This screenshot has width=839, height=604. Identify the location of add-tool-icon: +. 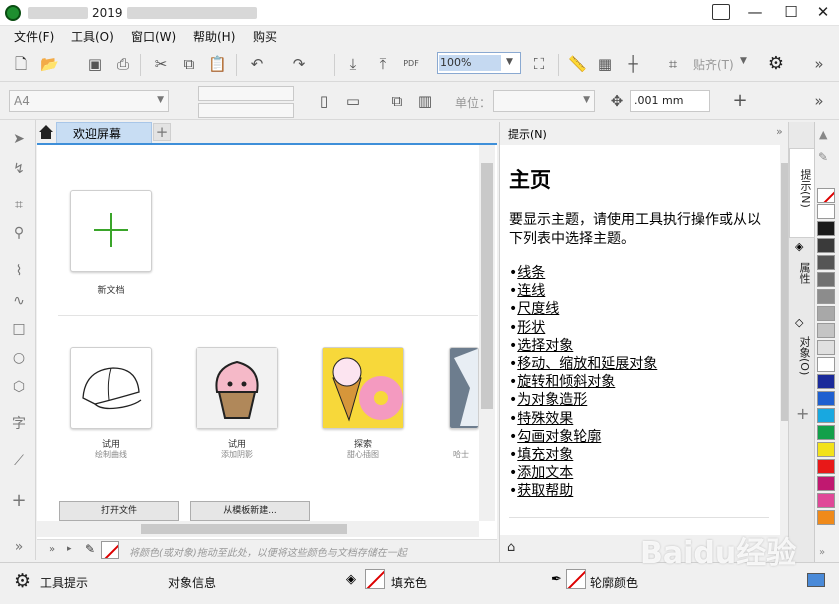
(19, 501).